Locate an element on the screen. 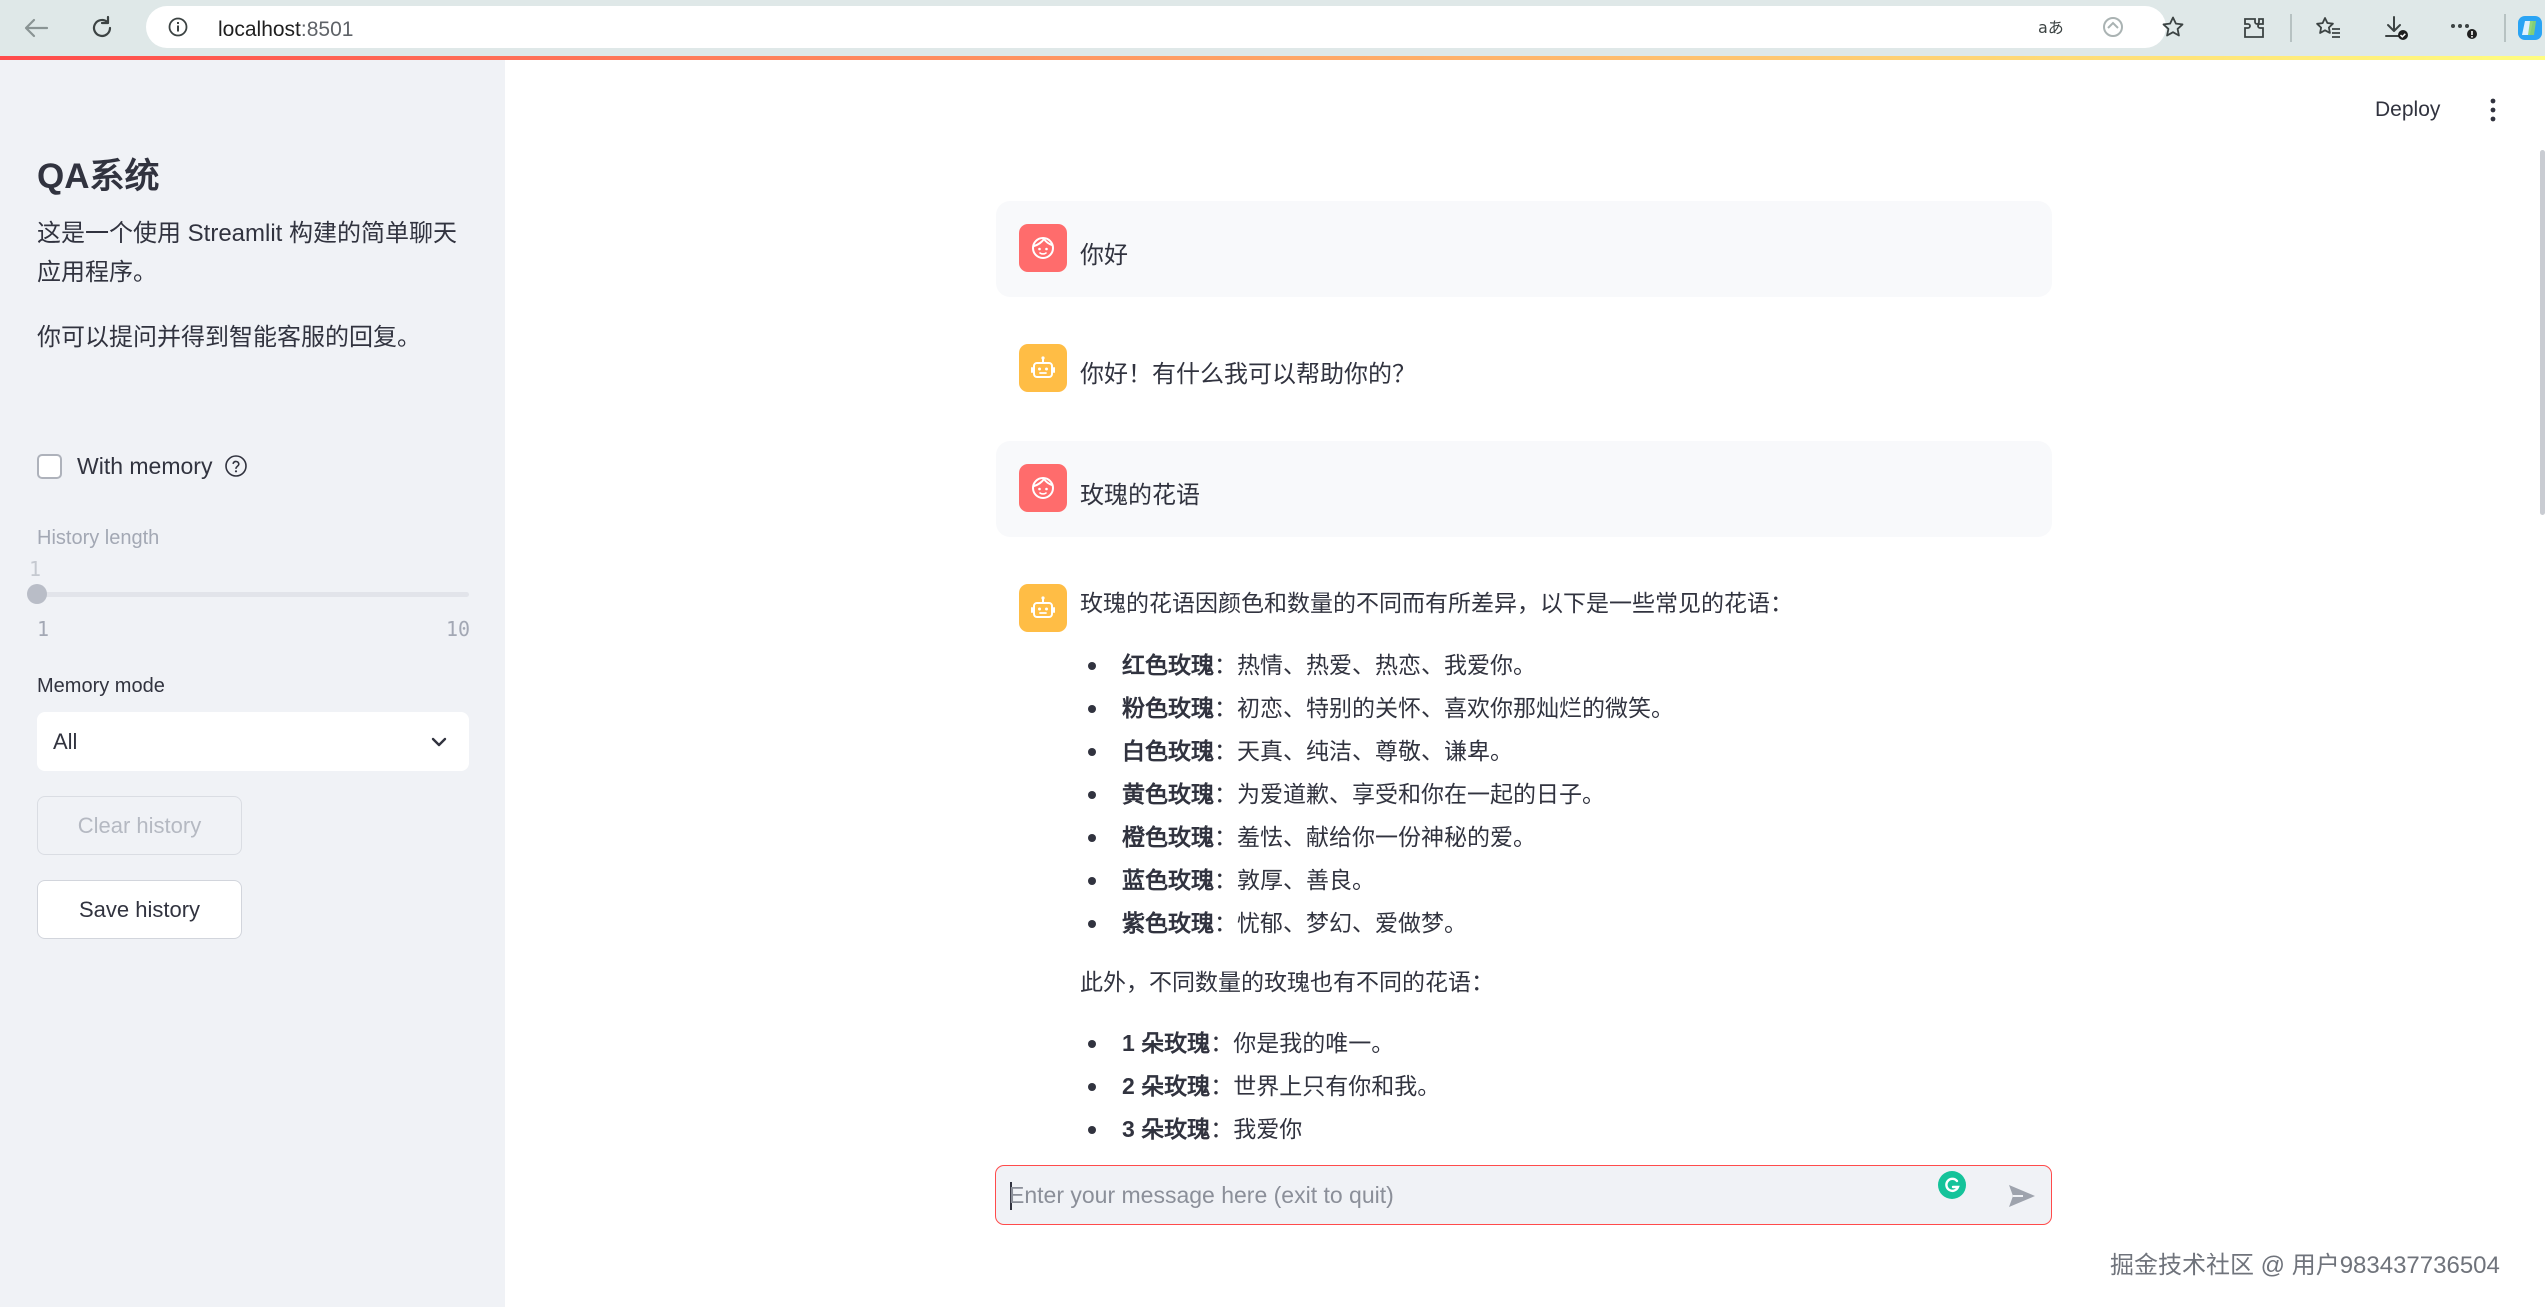 The height and width of the screenshot is (1307, 2545). list-item: 粉色玫瑰：初恋、特别的关怀、喜欢你那灿烂的微笑。 is located at coordinates (1555, 708).